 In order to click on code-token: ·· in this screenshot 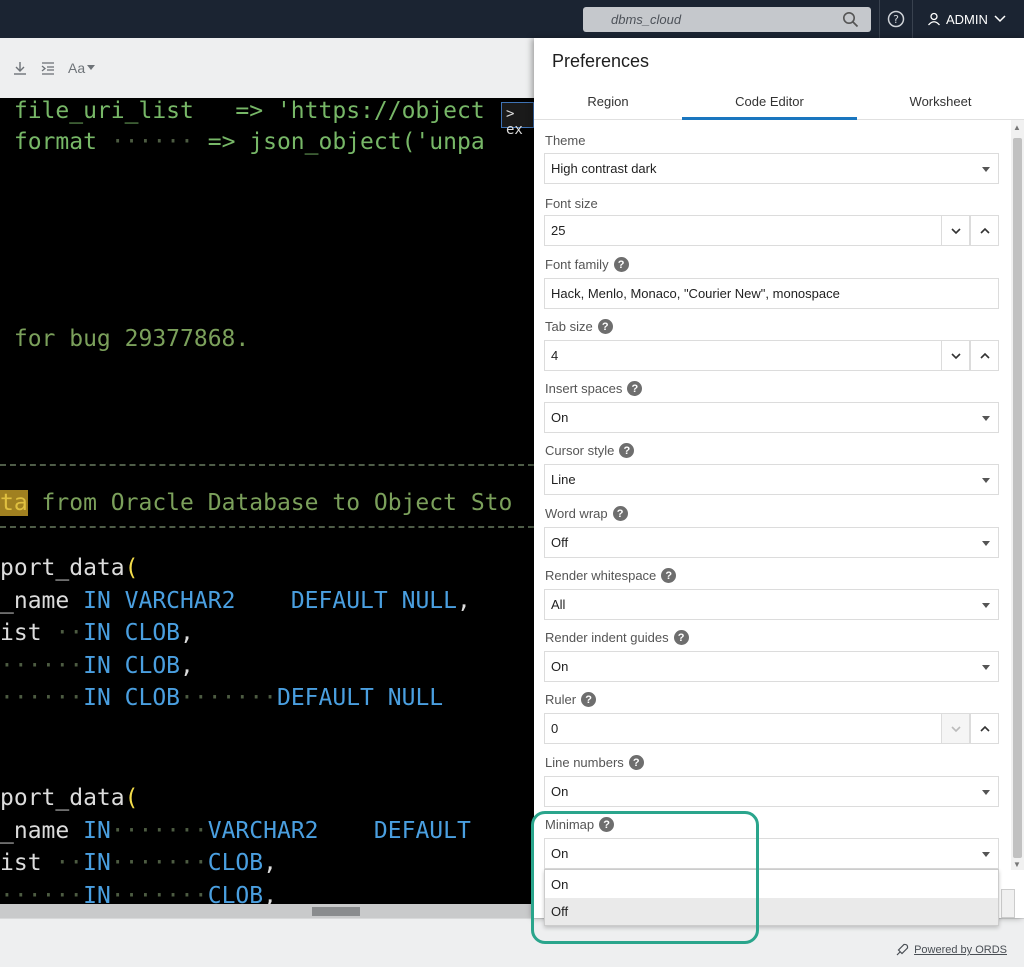, I will do `click(69, 863)`.